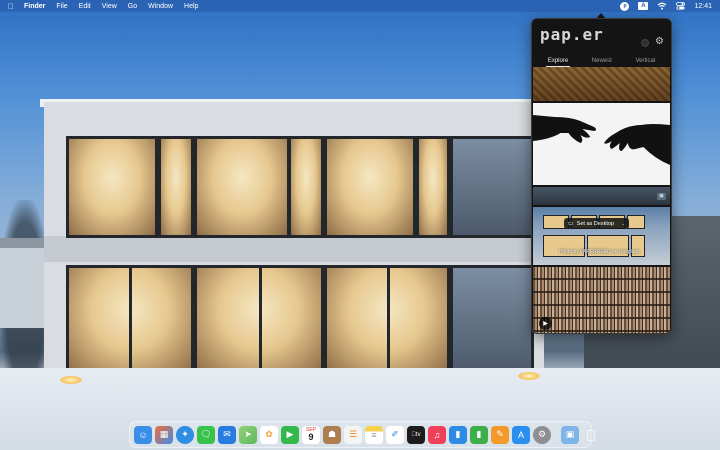 This screenshot has height=450, width=720. Describe the element at coordinates (636, 222) in the screenshot. I see `house-window` at that location.